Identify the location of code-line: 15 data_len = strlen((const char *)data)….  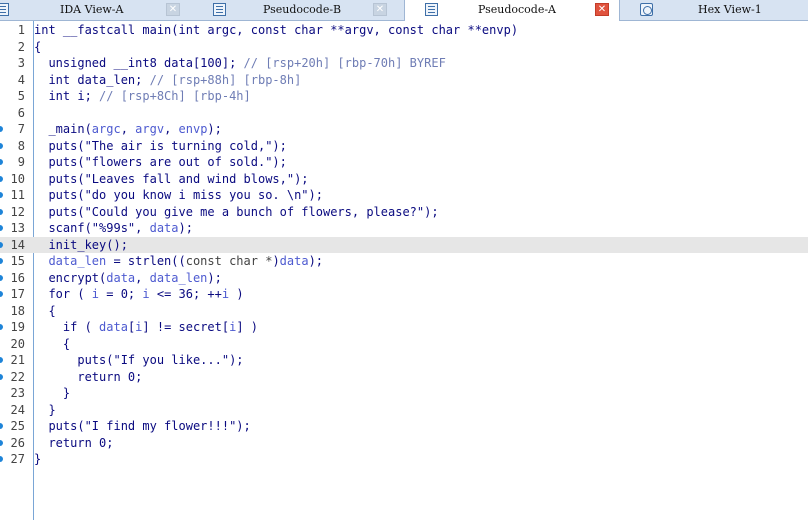
(404, 261).